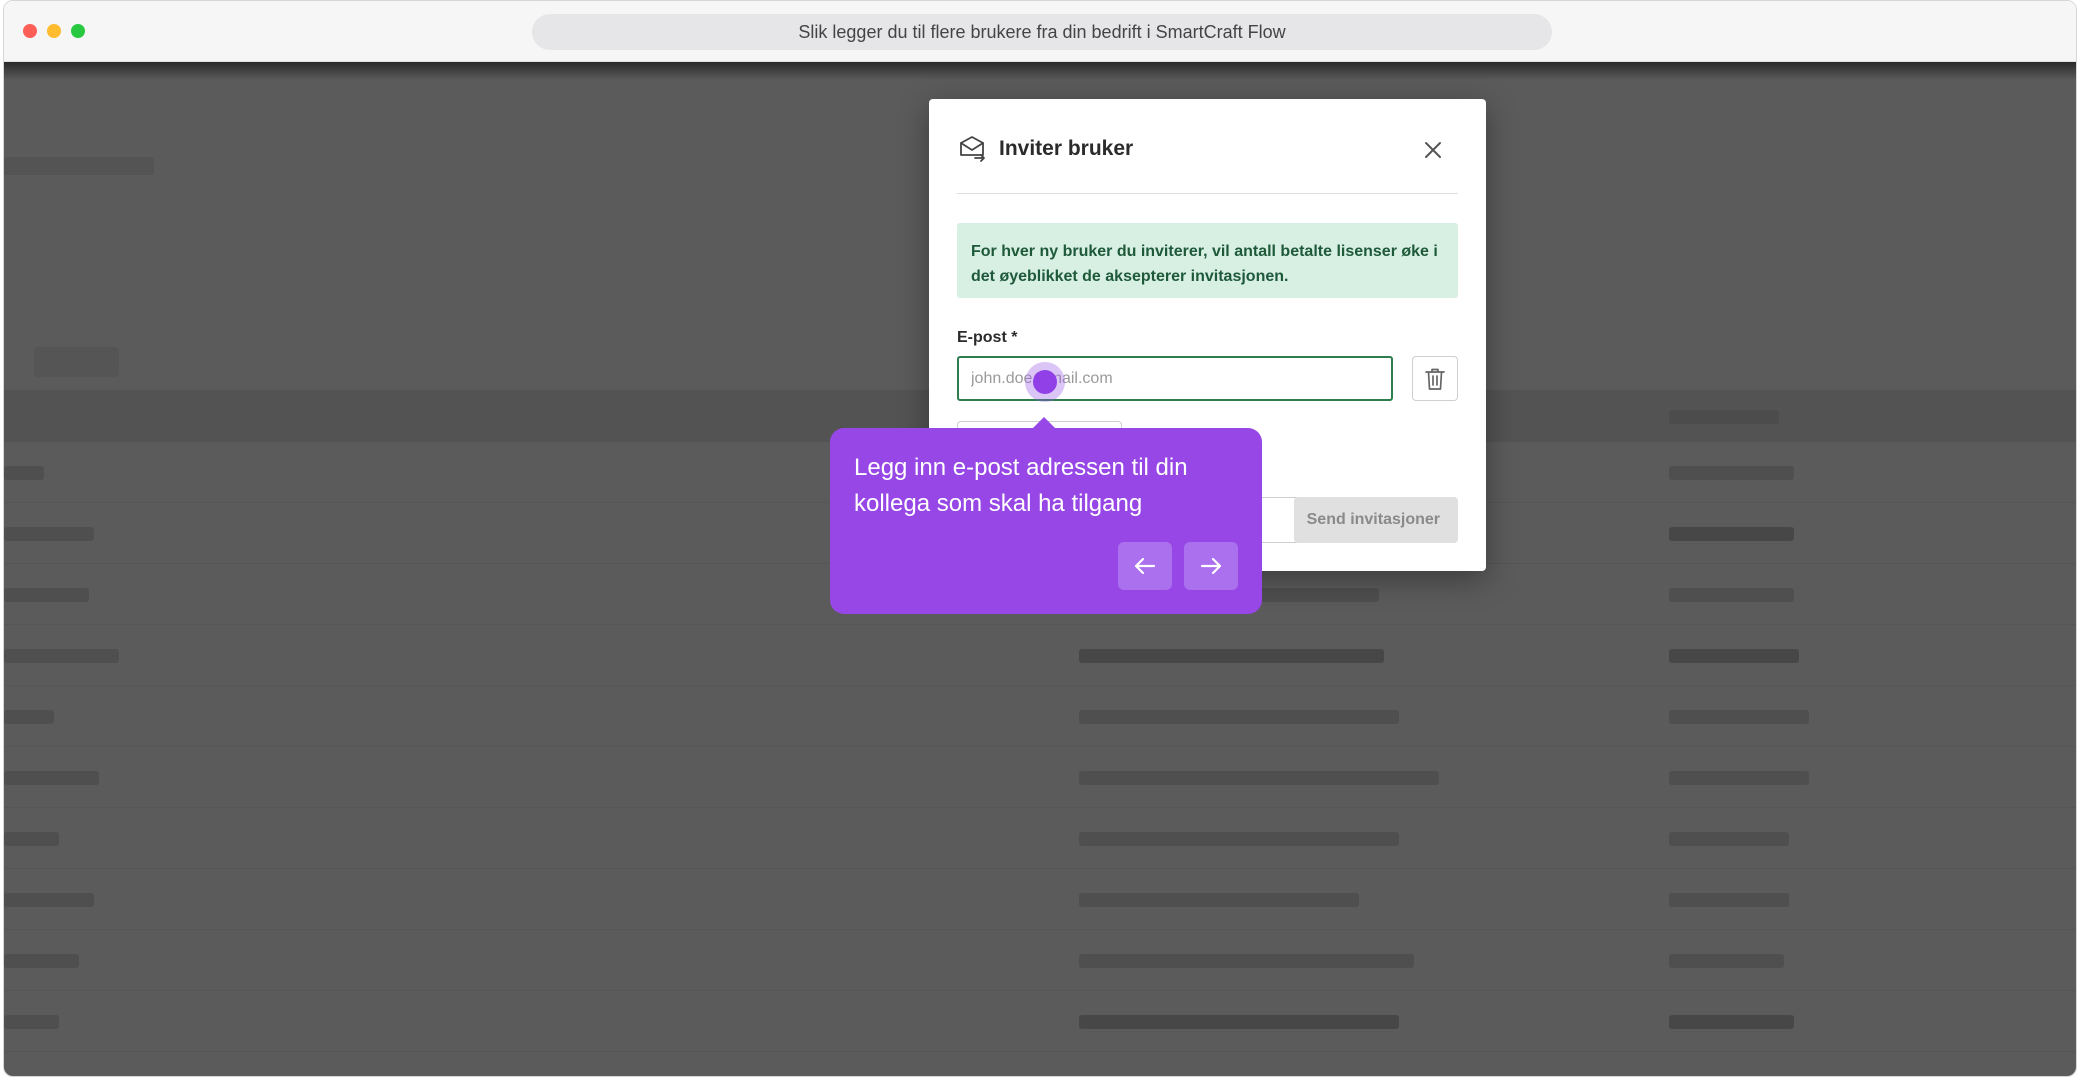  I want to click on next-step-button, so click(1211, 566).